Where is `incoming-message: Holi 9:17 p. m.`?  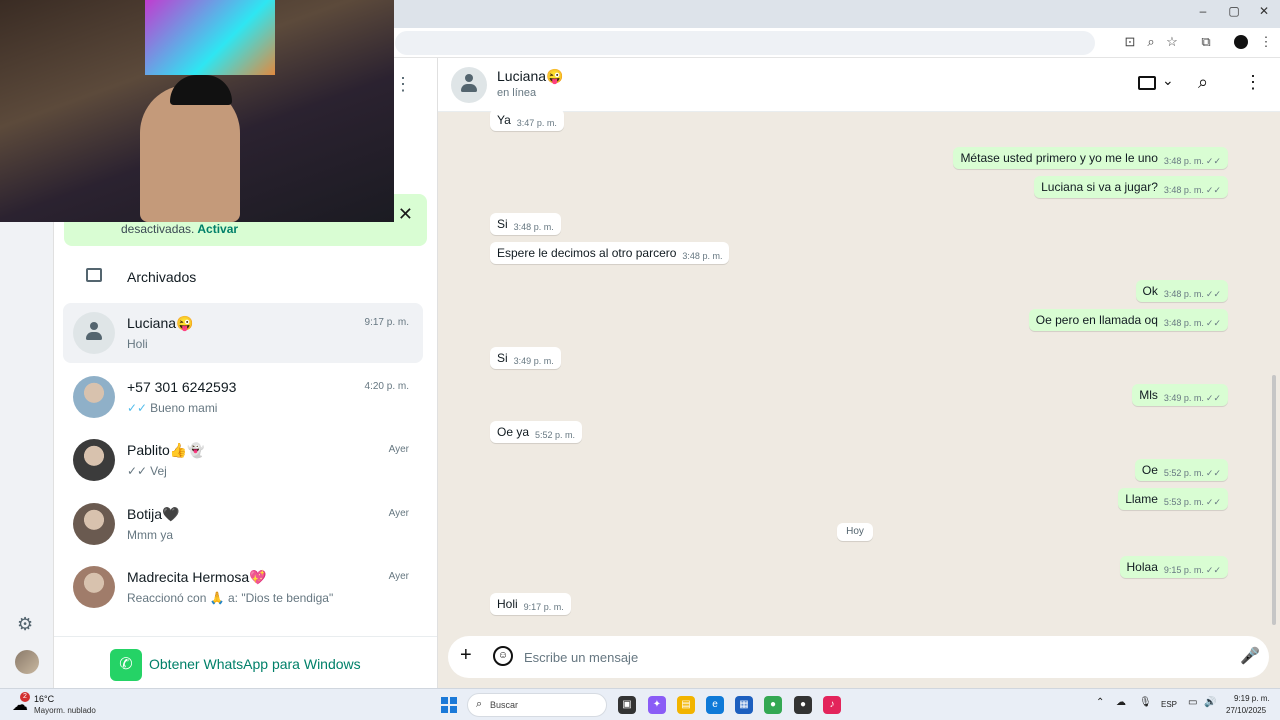 incoming-message: Holi 9:17 p. m. is located at coordinates (530, 604).